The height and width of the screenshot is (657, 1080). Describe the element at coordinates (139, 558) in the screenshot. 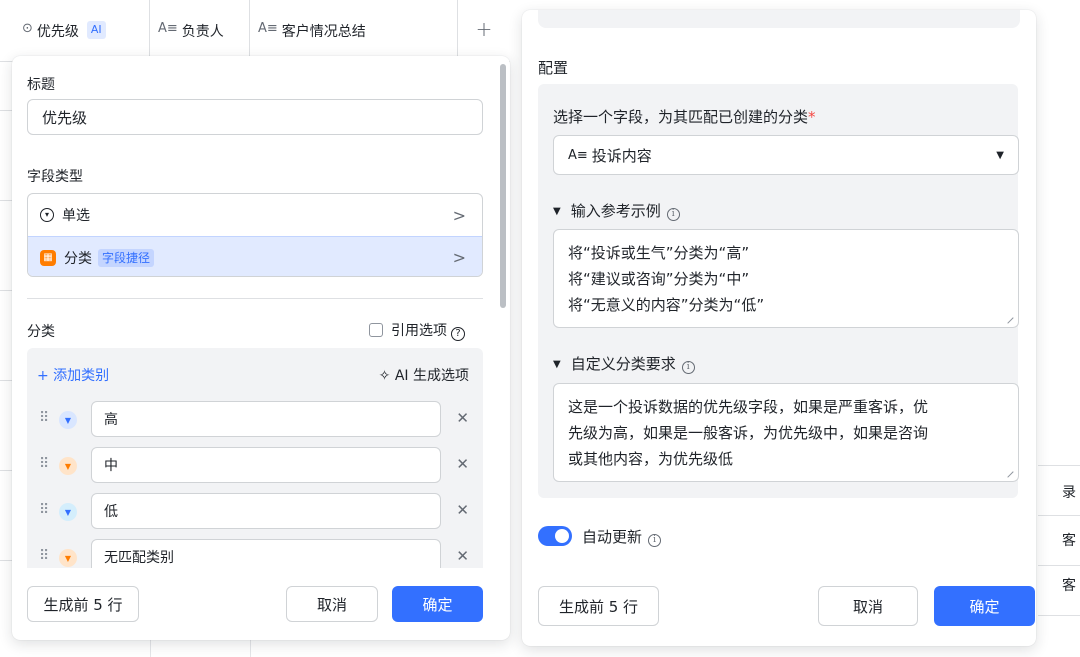

I see `category-value: 无匹配类别` at that location.